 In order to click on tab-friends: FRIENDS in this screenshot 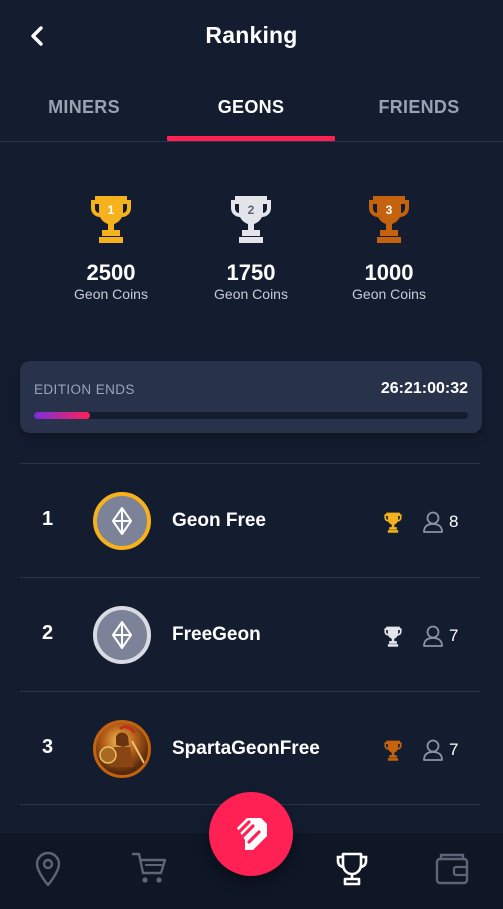, I will do `click(419, 113)`.